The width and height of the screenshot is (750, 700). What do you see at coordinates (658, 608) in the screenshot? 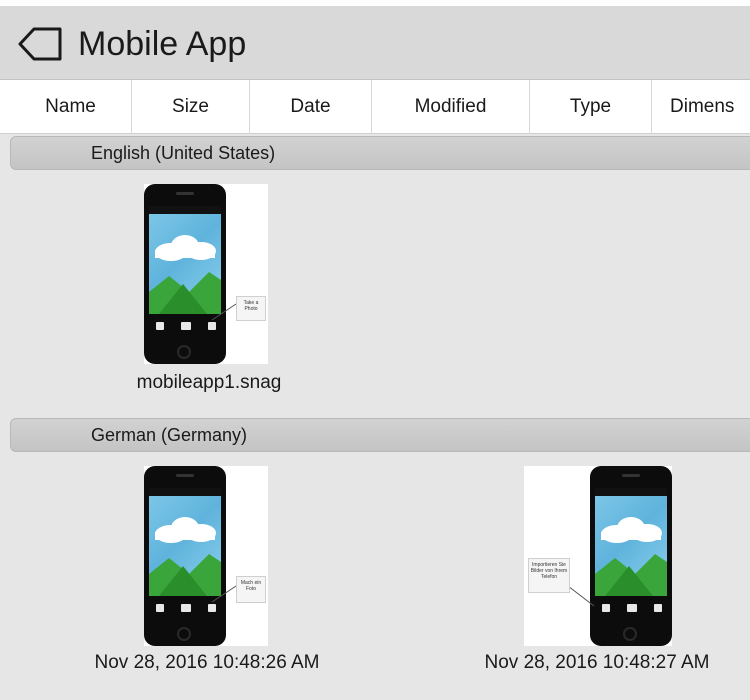
I see `camera-icon` at bounding box center [658, 608].